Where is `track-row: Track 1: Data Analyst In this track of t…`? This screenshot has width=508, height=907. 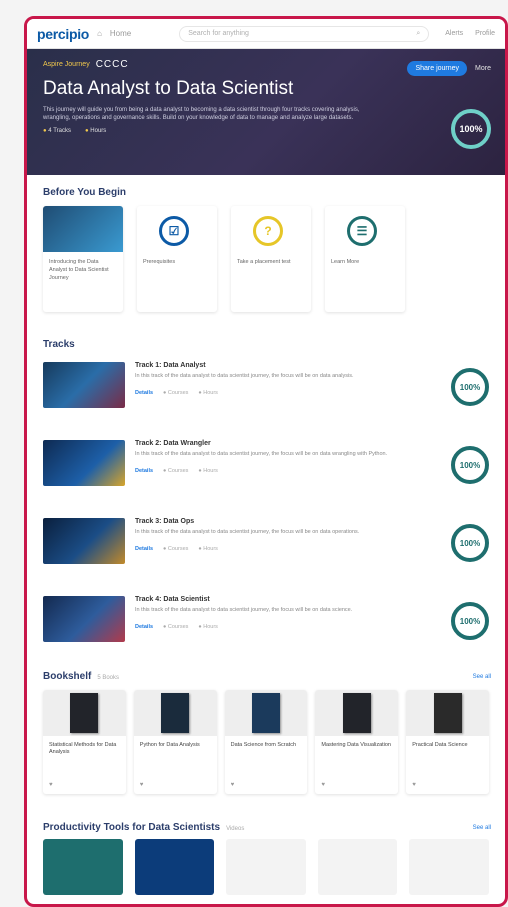
track-row: Track 1: Data Analyst In this track of t… is located at coordinates (266, 395).